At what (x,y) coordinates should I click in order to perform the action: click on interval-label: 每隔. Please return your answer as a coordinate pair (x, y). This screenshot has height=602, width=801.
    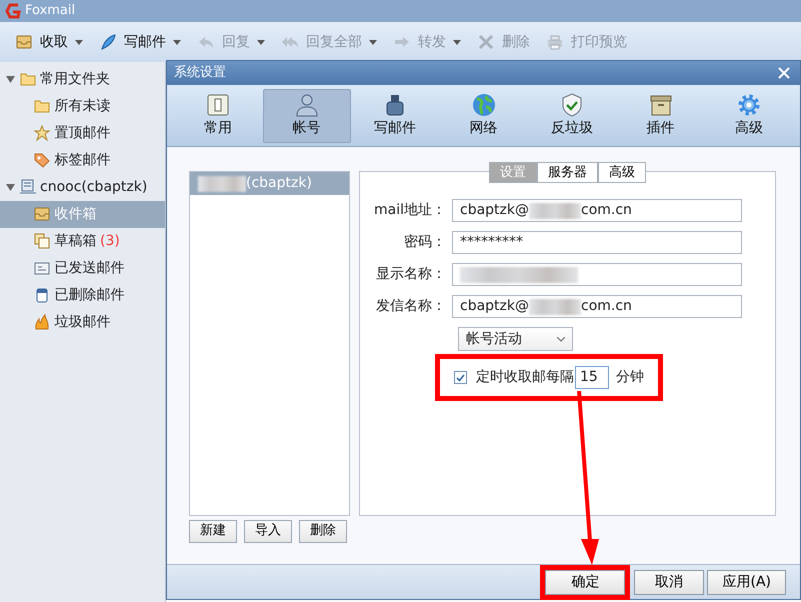
    Looking at the image, I should click on (560, 377).